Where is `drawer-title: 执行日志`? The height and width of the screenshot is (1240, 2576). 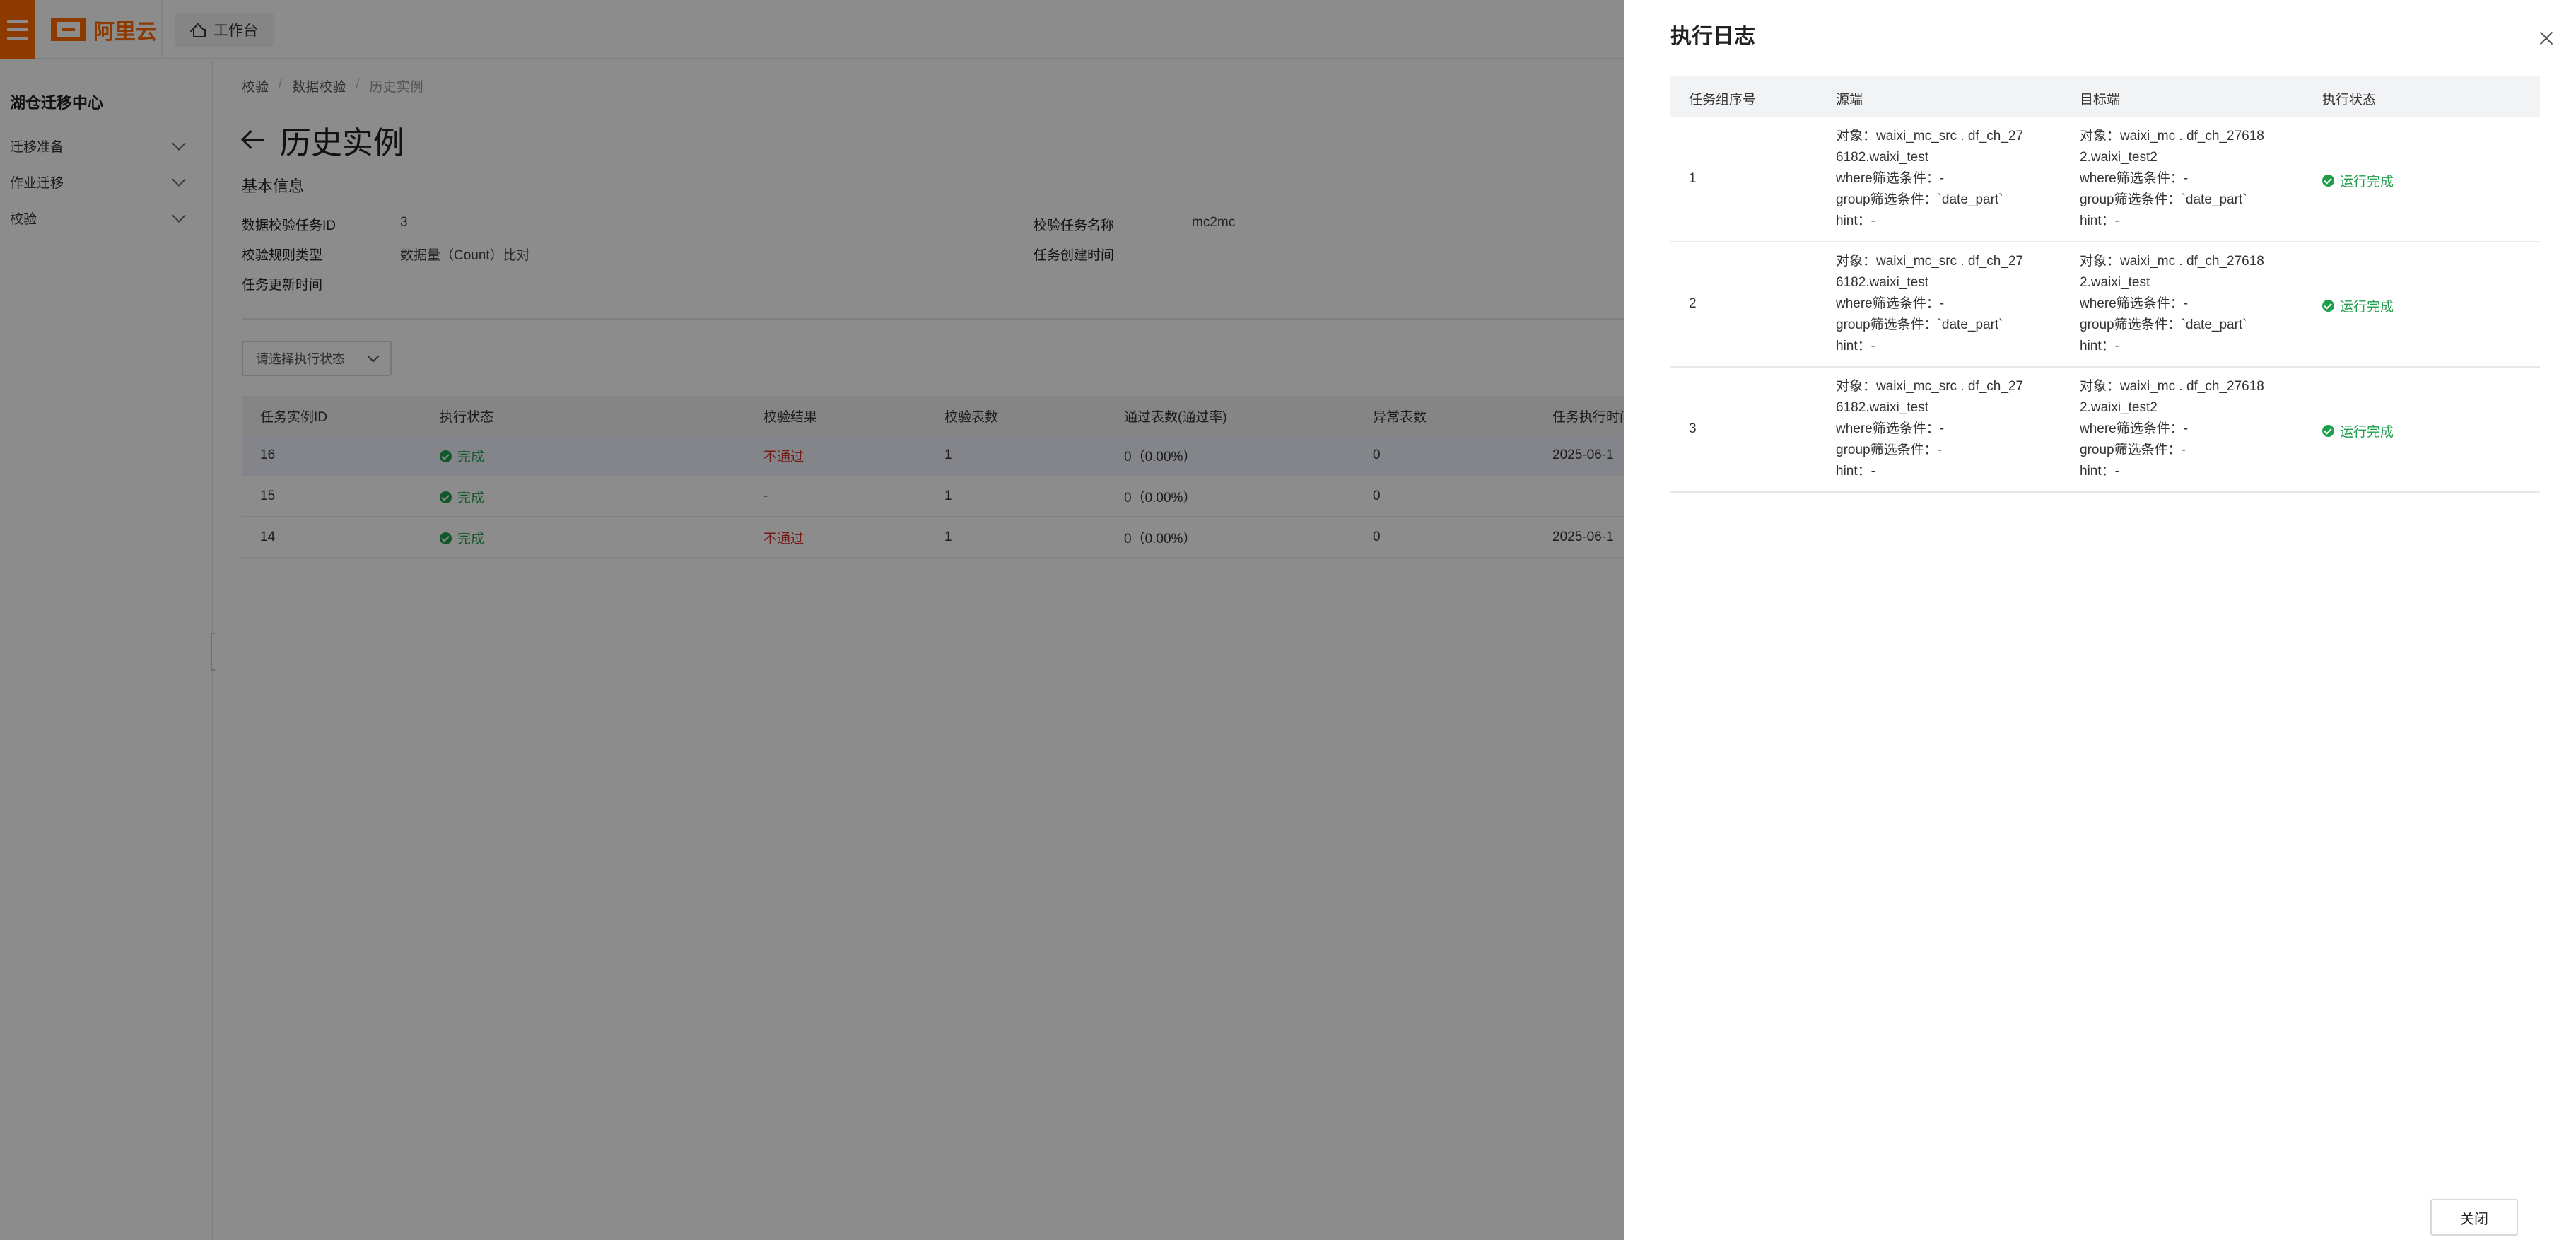 drawer-title: 执行日志 is located at coordinates (1712, 37).